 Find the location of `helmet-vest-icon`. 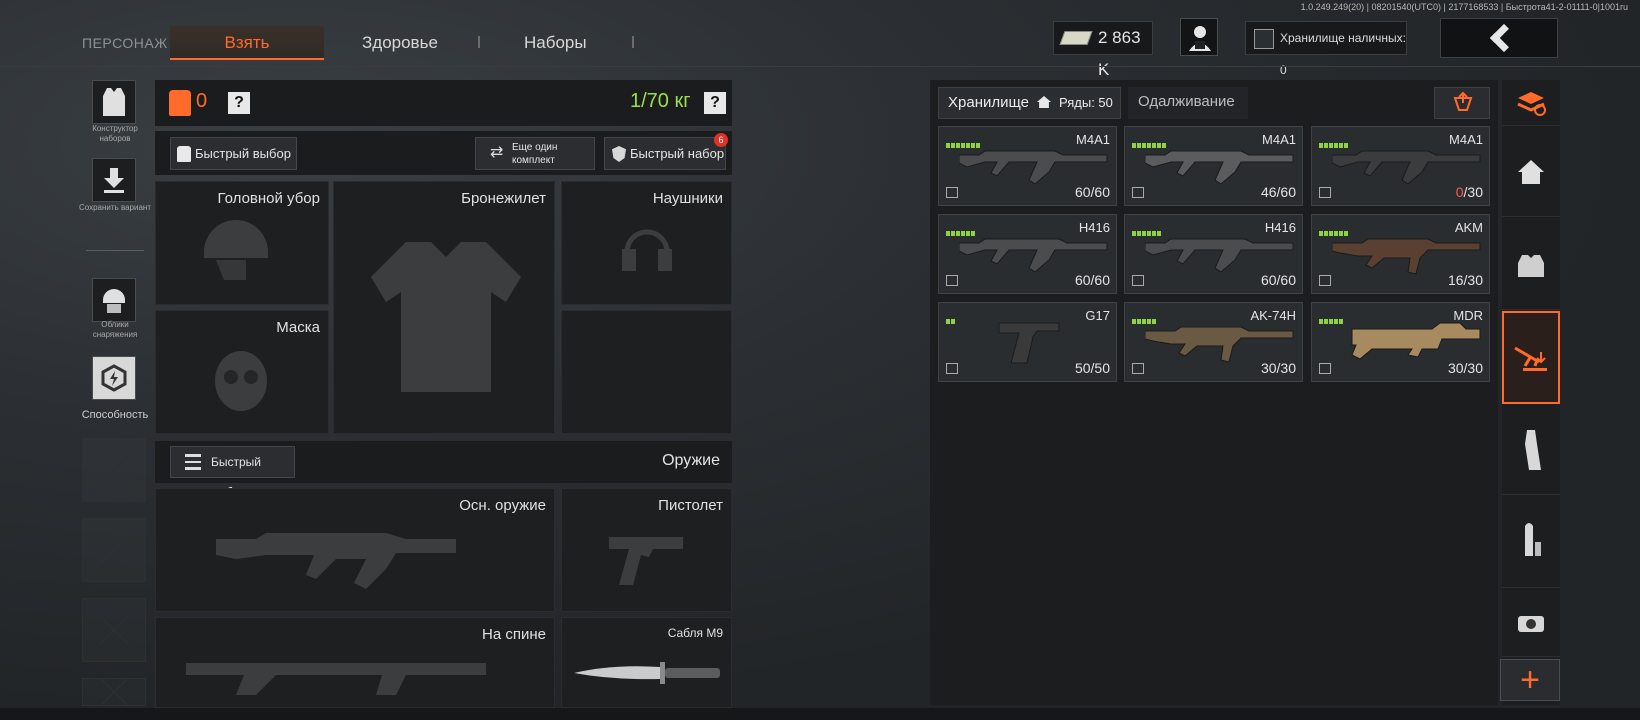

helmet-vest-icon is located at coordinates (1531, 265).